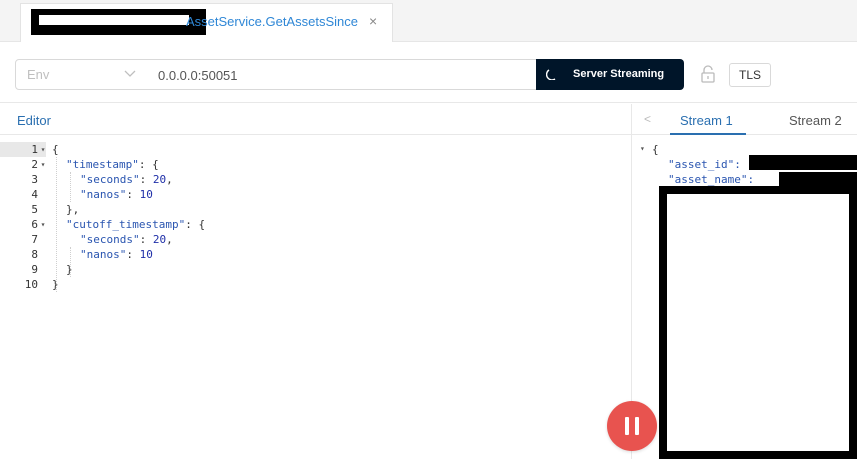  I want to click on unlock-icon, so click(708, 74).